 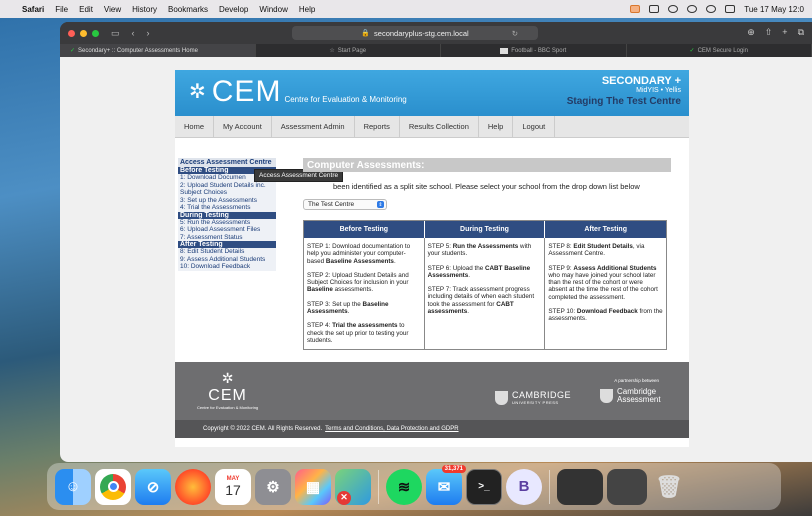 What do you see at coordinates (227, 237) in the screenshot?
I see `sidebar-item-status: 7: Assessment Status` at bounding box center [227, 237].